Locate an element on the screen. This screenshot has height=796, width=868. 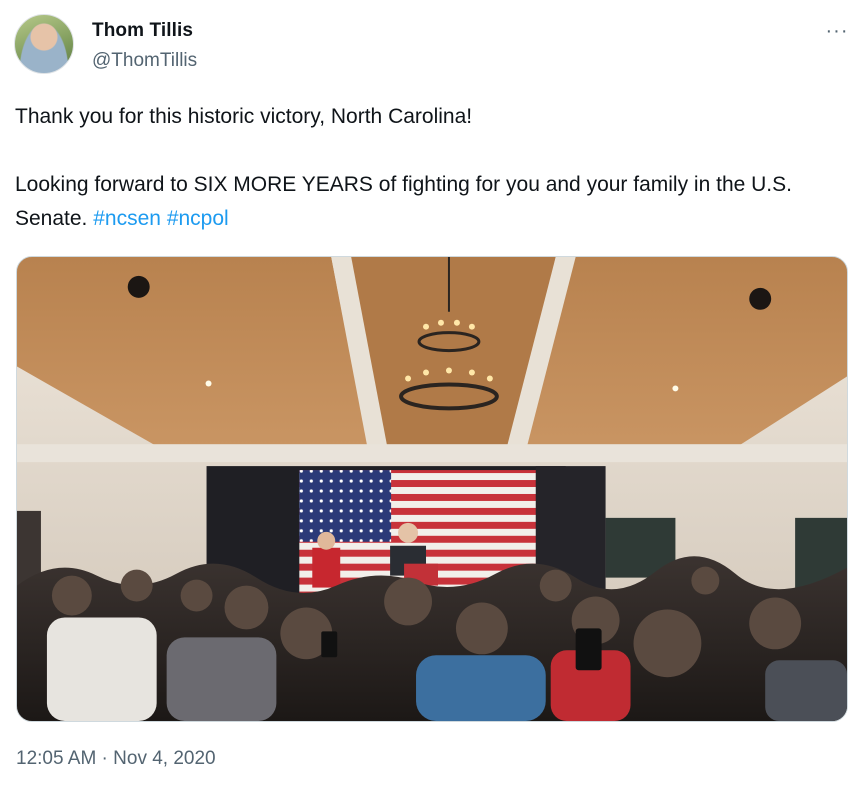
more-options-icon: ··· is located at coordinates (837, 31).